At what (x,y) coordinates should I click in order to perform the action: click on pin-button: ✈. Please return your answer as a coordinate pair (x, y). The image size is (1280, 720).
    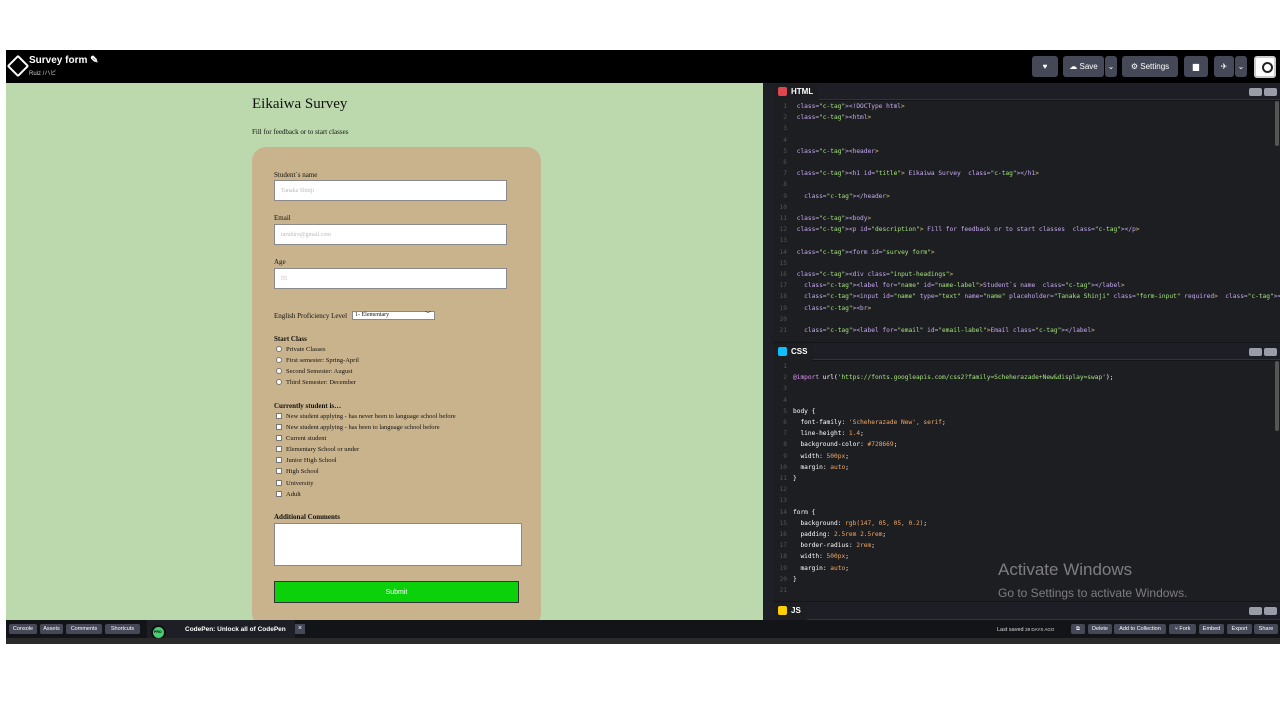
    Looking at the image, I should click on (1224, 66).